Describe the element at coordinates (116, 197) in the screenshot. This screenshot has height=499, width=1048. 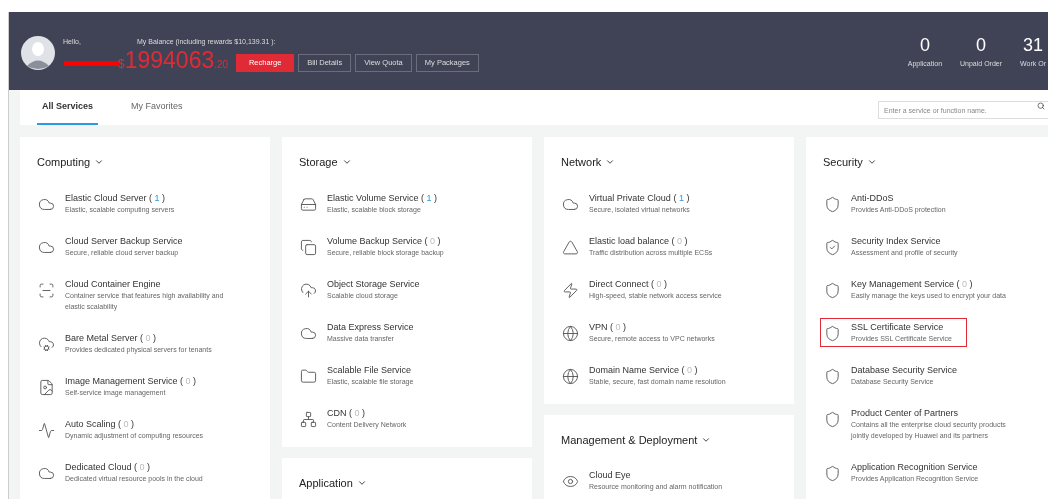
I see `service-name: Elastic Cloud Server ( 1 )` at that location.